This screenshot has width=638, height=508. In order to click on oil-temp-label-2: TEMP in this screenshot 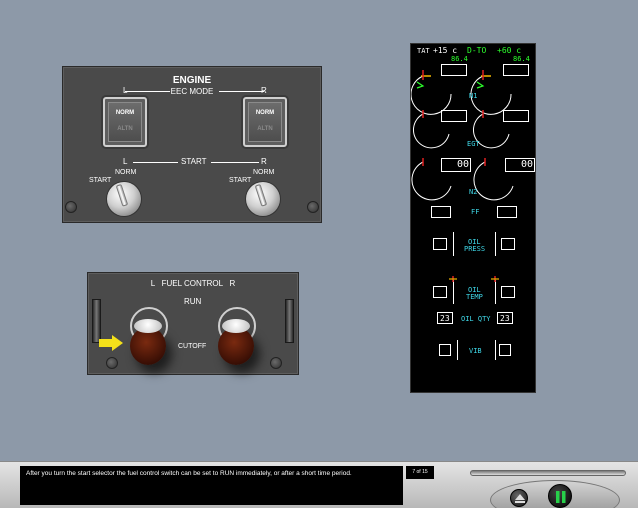, I will do `click(474, 297)`.